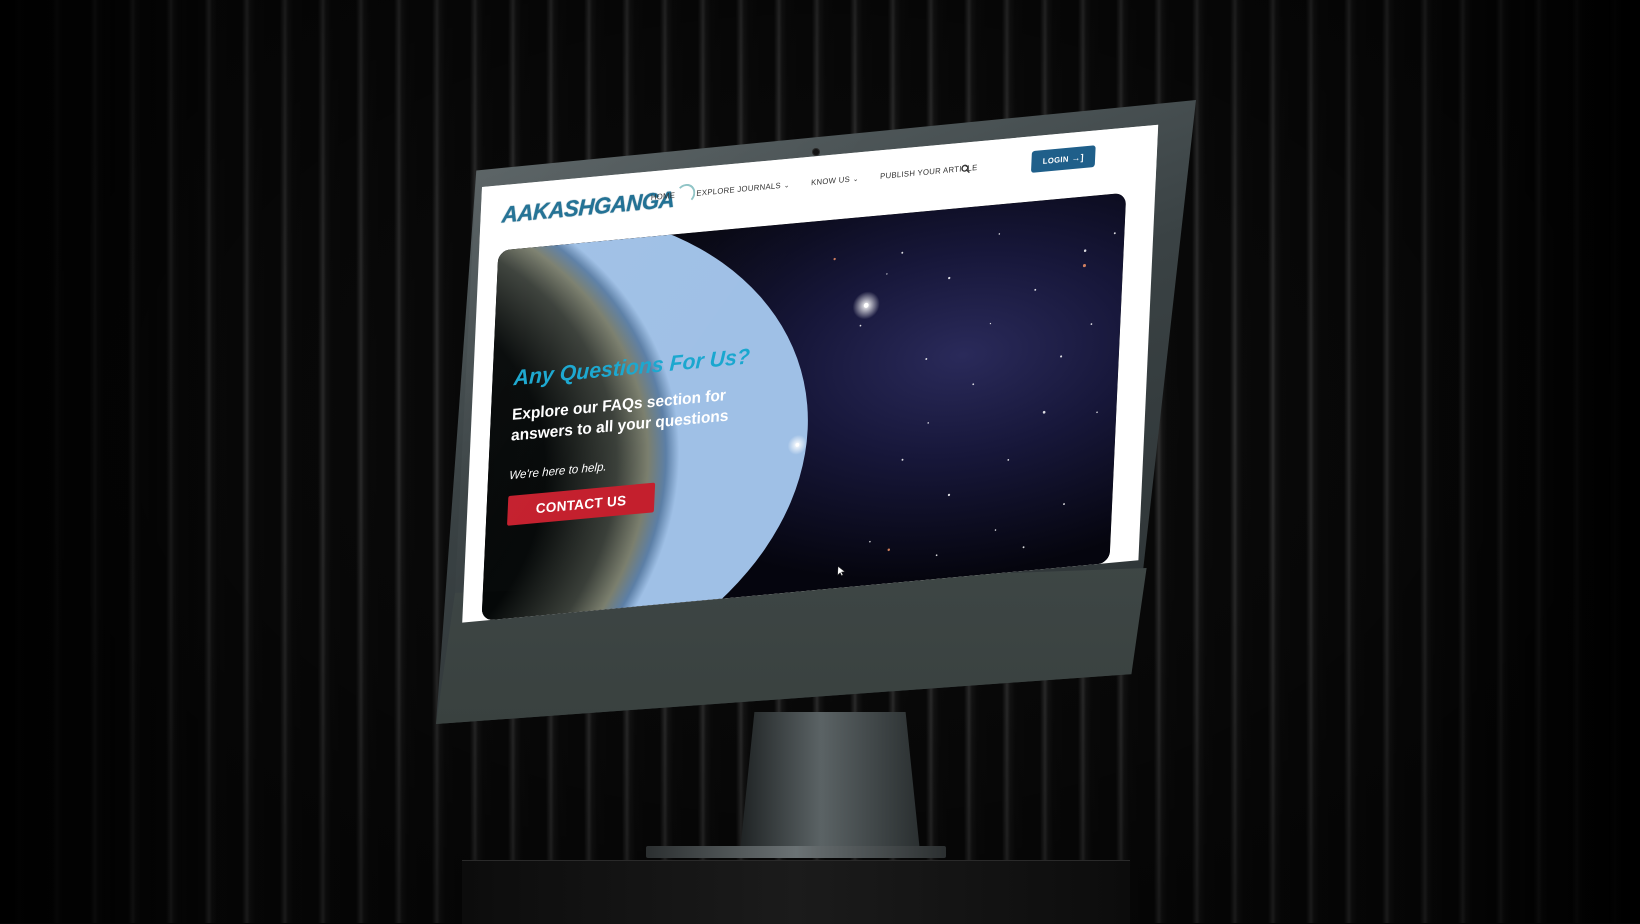 This screenshot has width=1640, height=924. I want to click on login-button: LOGIN →], so click(1063, 159).